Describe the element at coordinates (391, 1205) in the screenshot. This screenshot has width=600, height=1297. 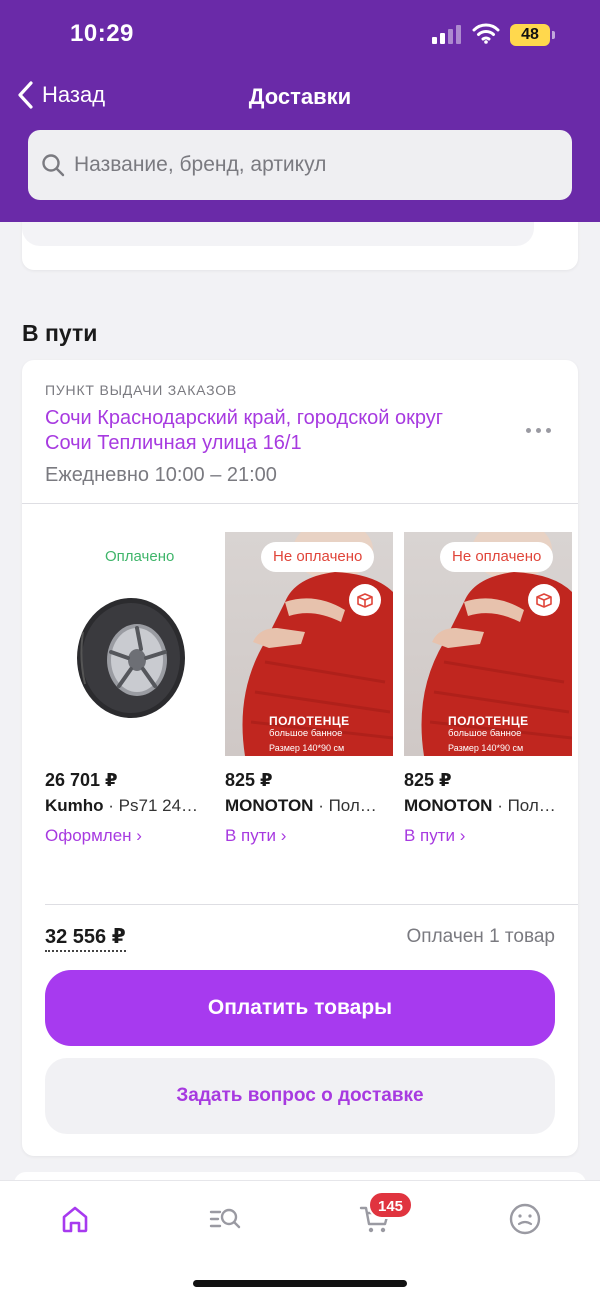
I see `cart-count-badge: 145` at that location.